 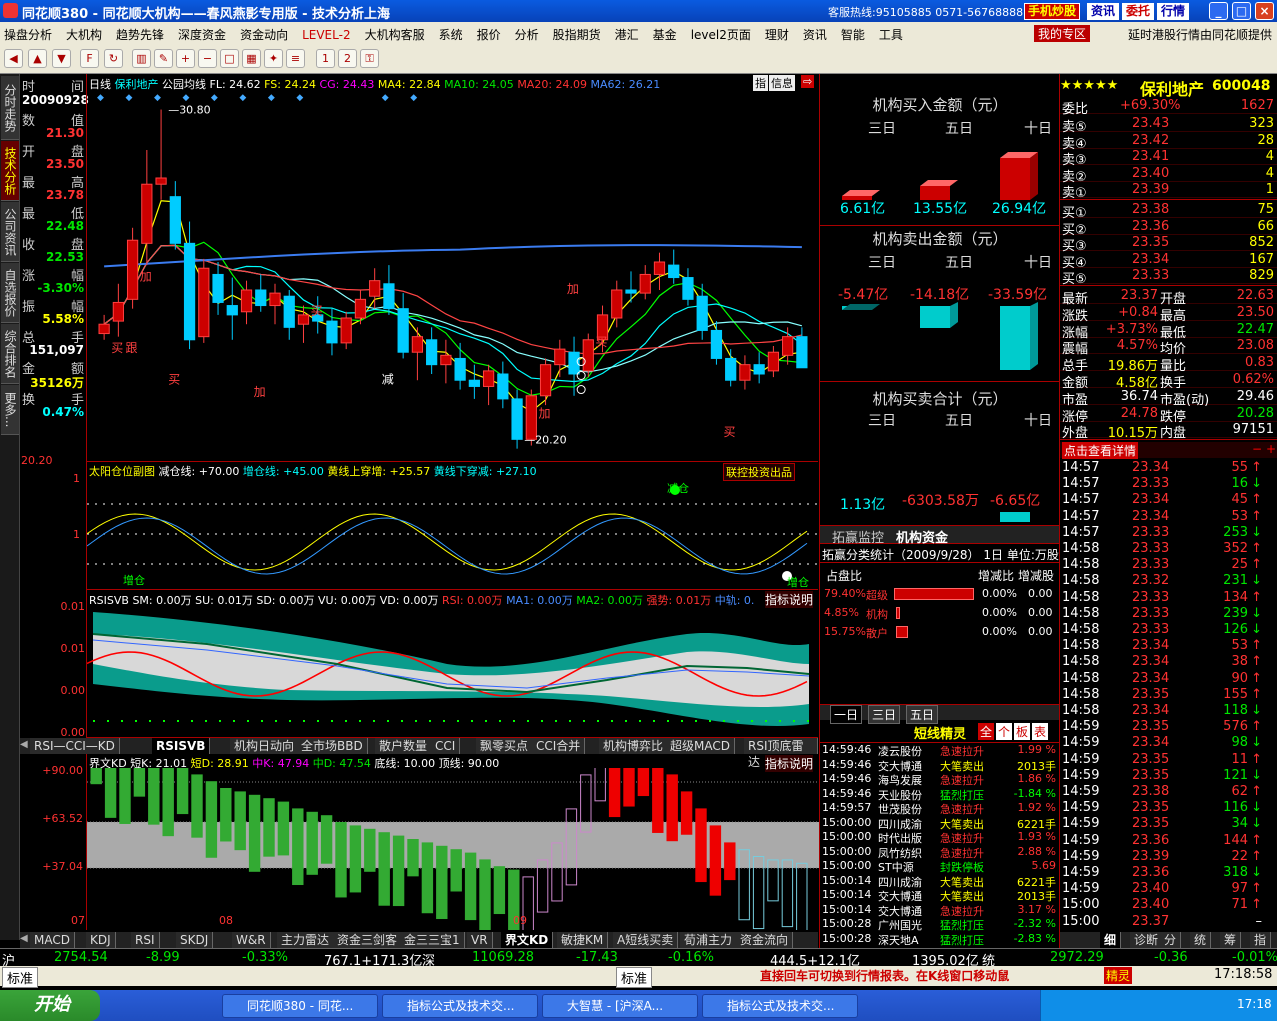 I want to click on maximize-icon: □, so click(x=1241, y=11).